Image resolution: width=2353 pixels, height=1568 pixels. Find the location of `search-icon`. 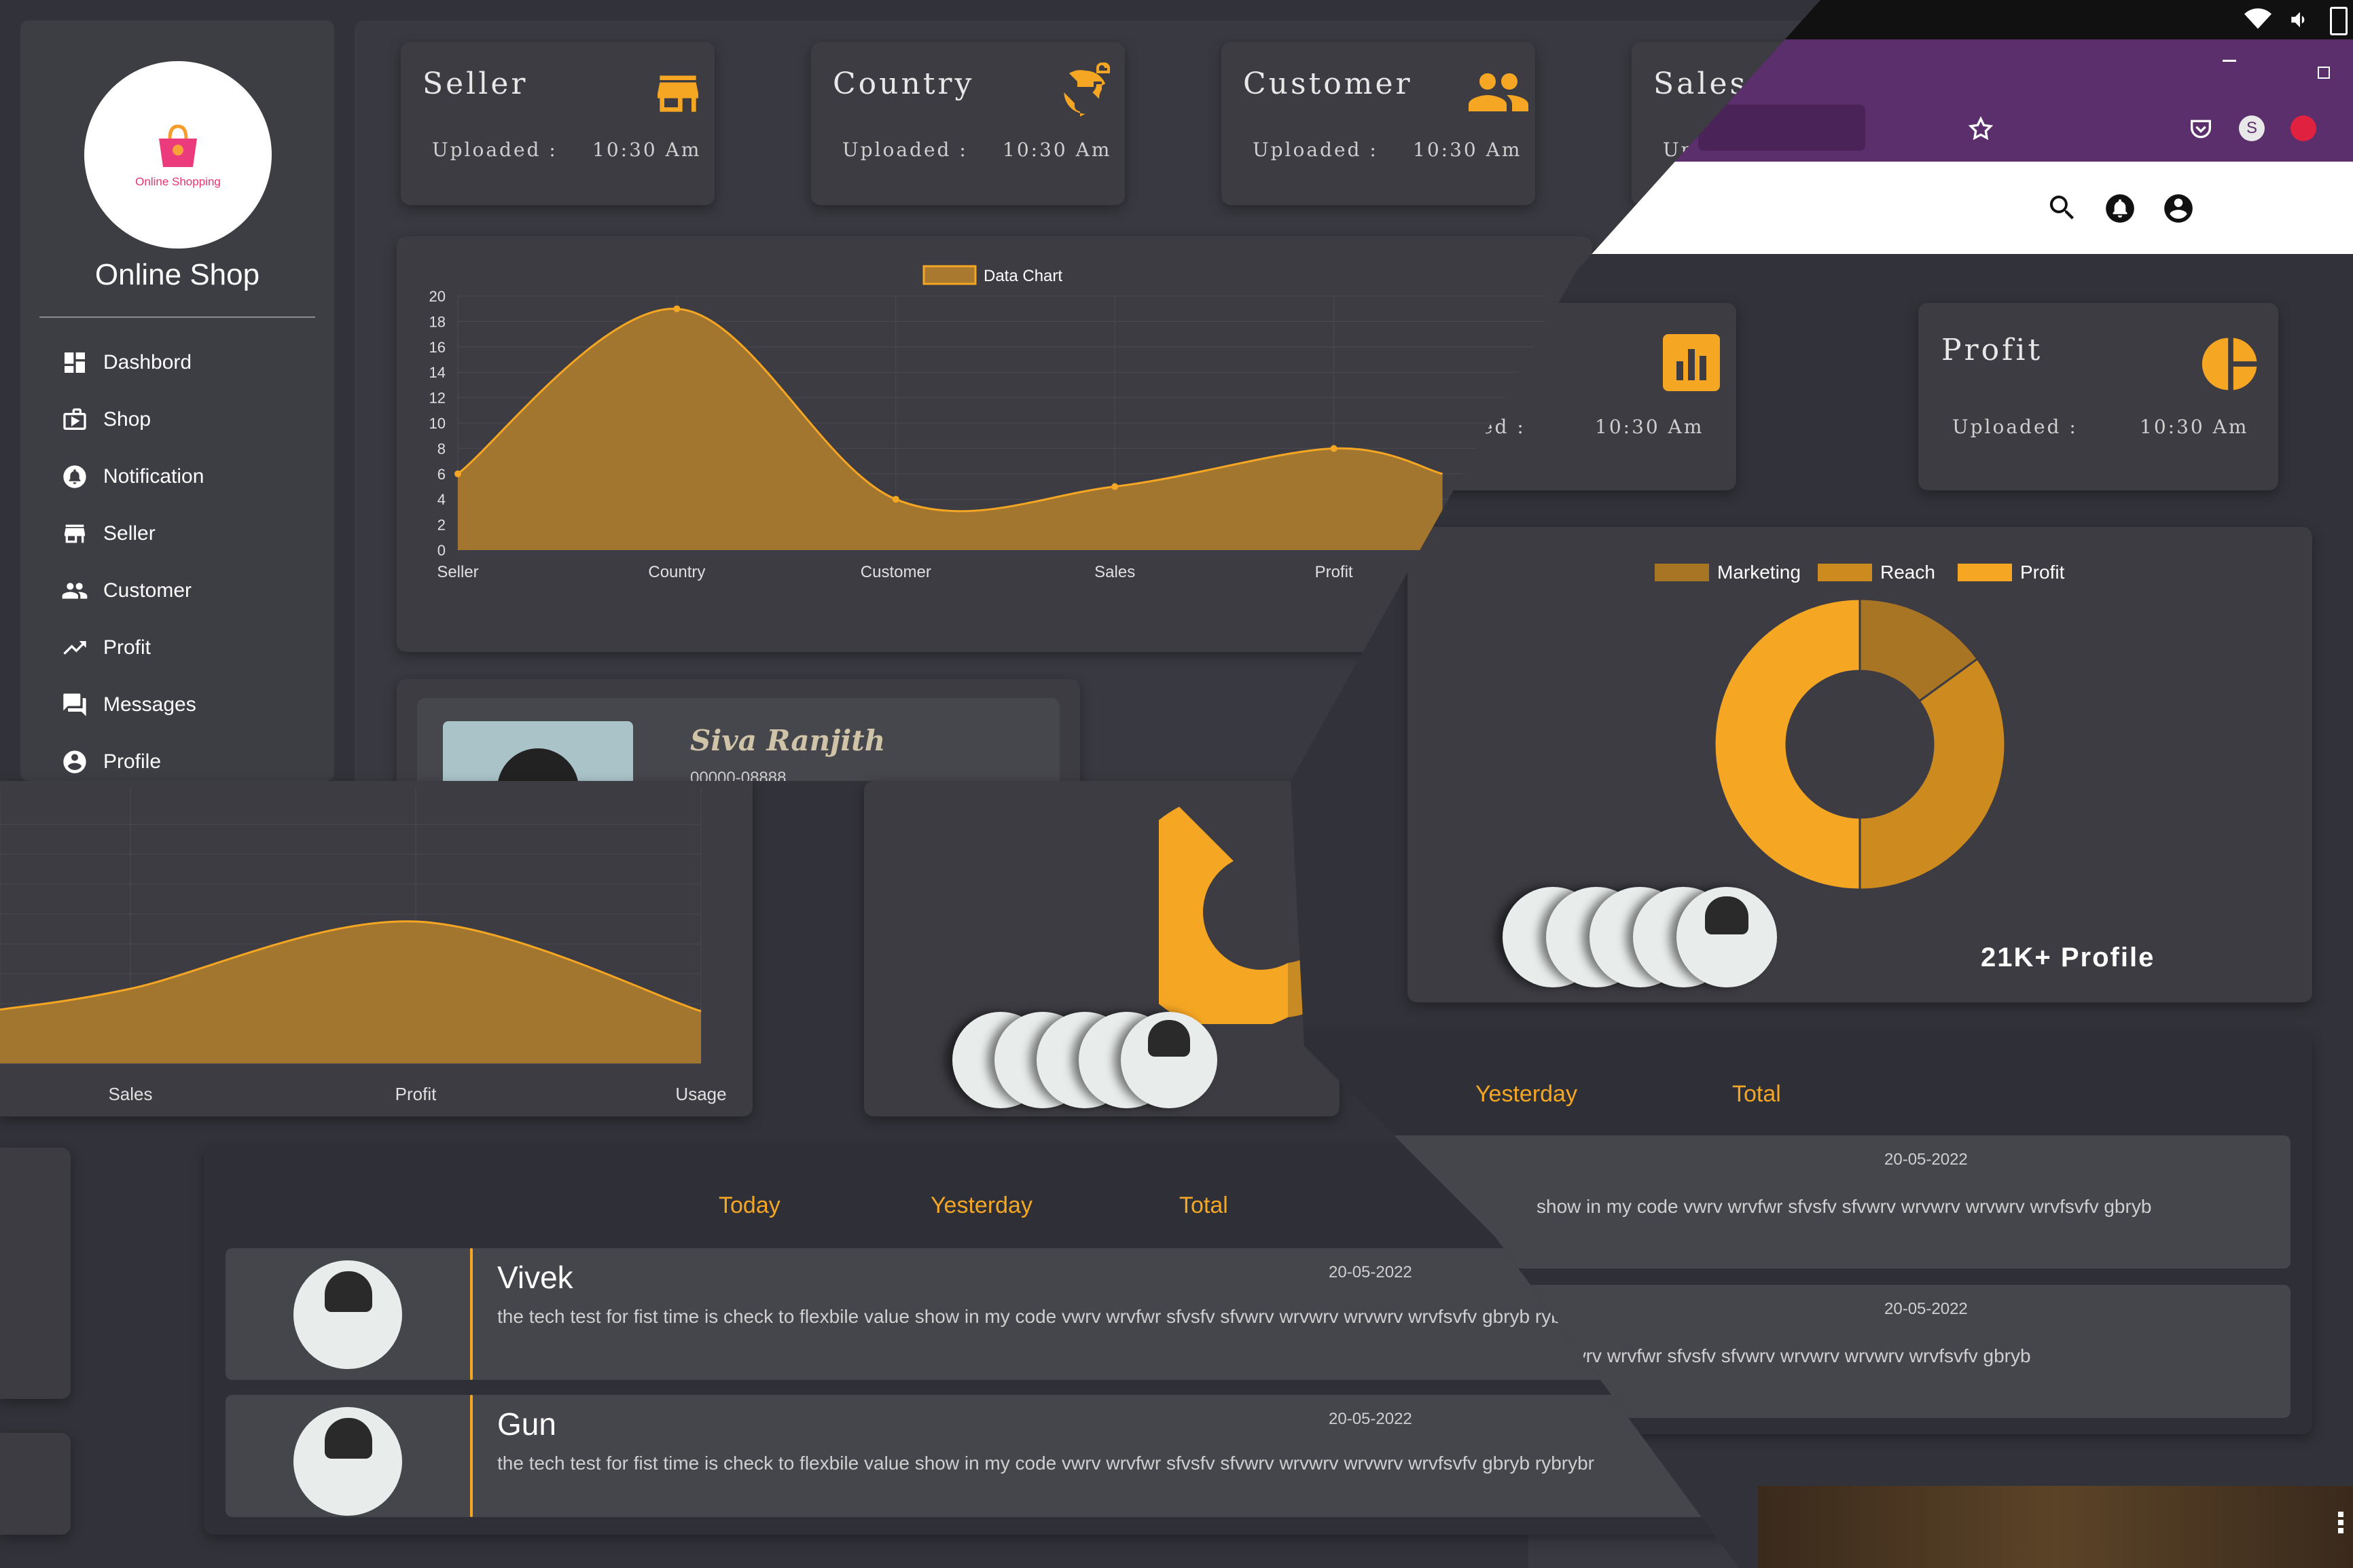

search-icon is located at coordinates (2062, 208).